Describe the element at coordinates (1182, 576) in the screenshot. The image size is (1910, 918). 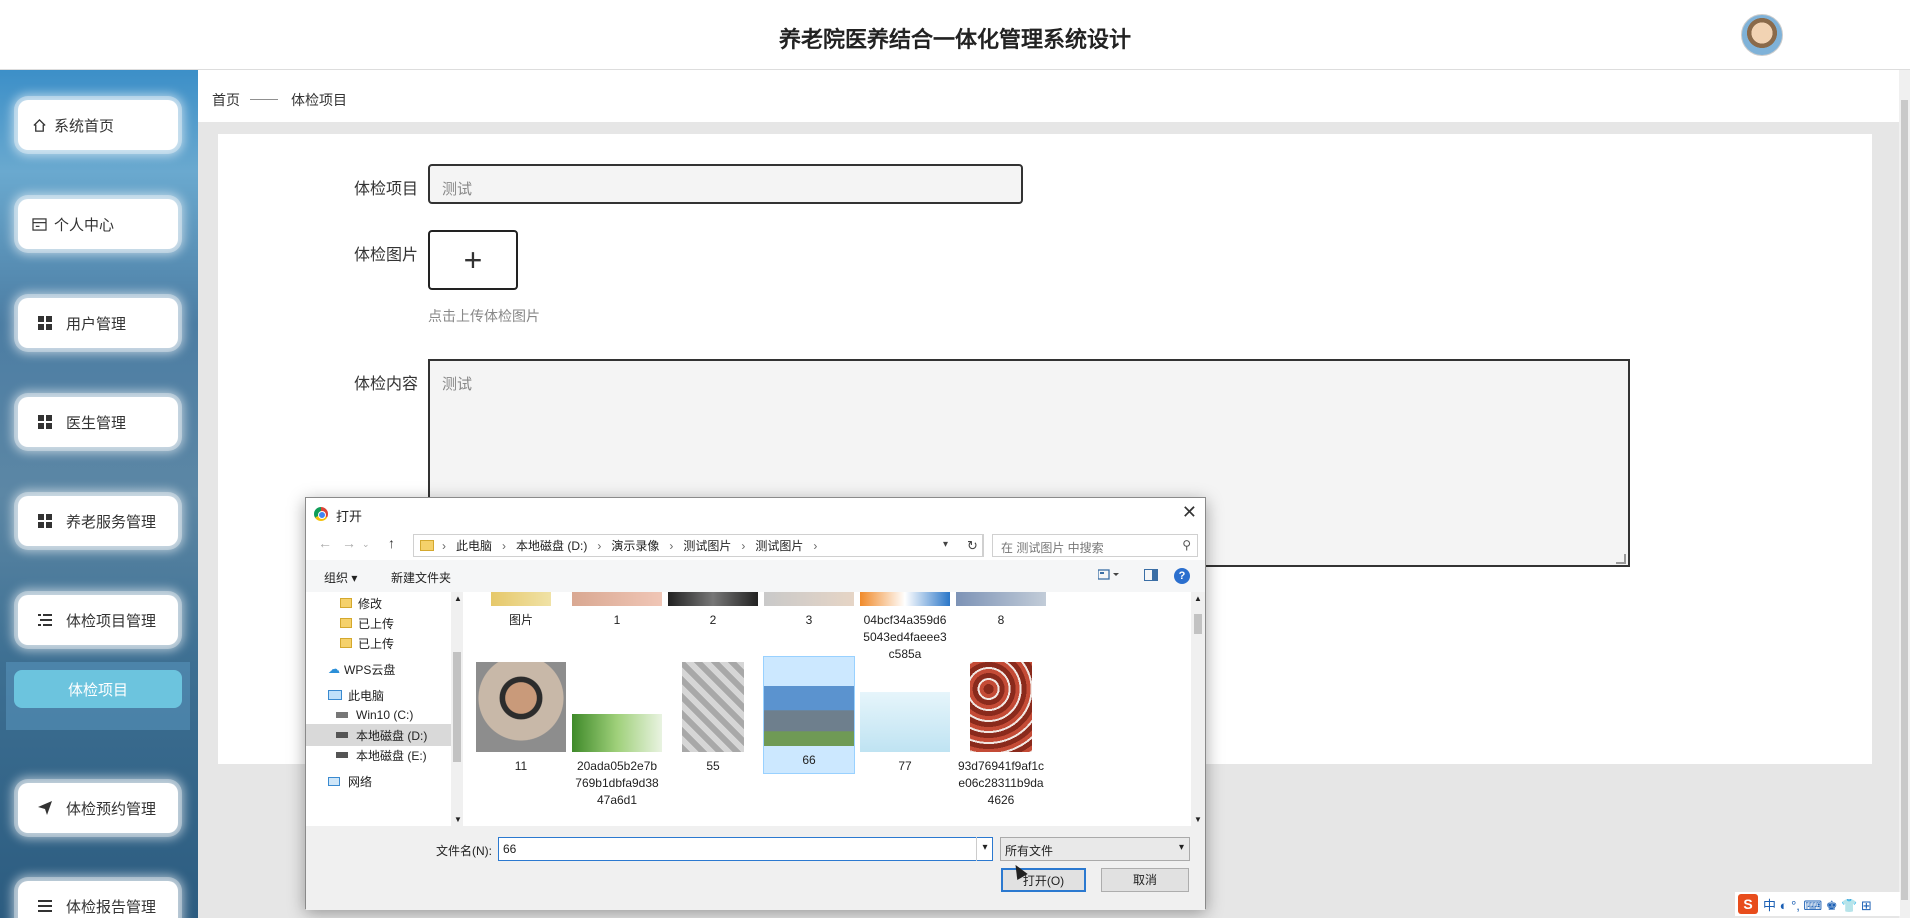
I see `help-icon: ?` at that location.